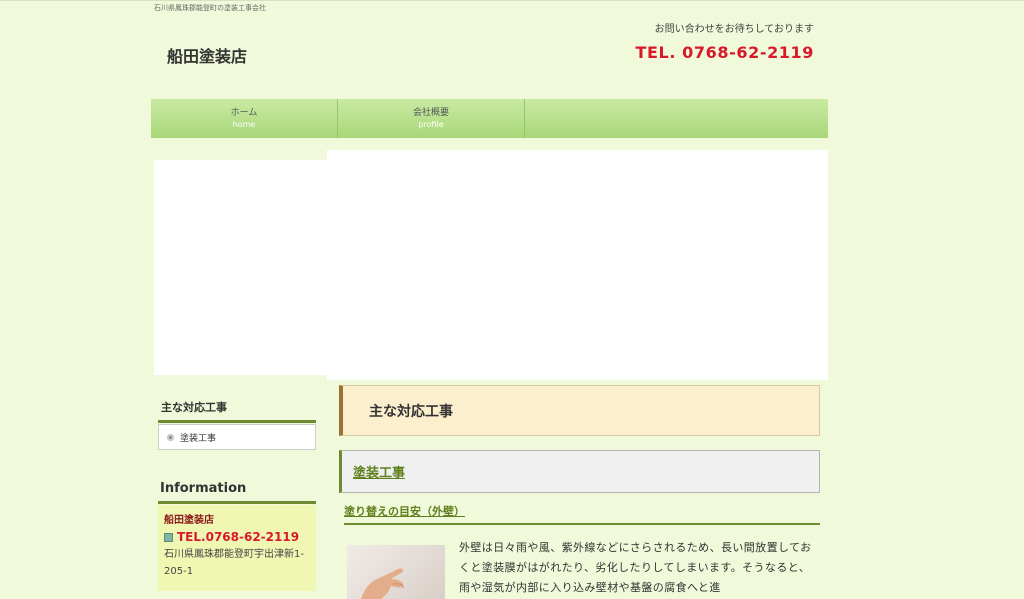  I want to click on info-phone-text: TEL.0768-62-2119, so click(238, 537).